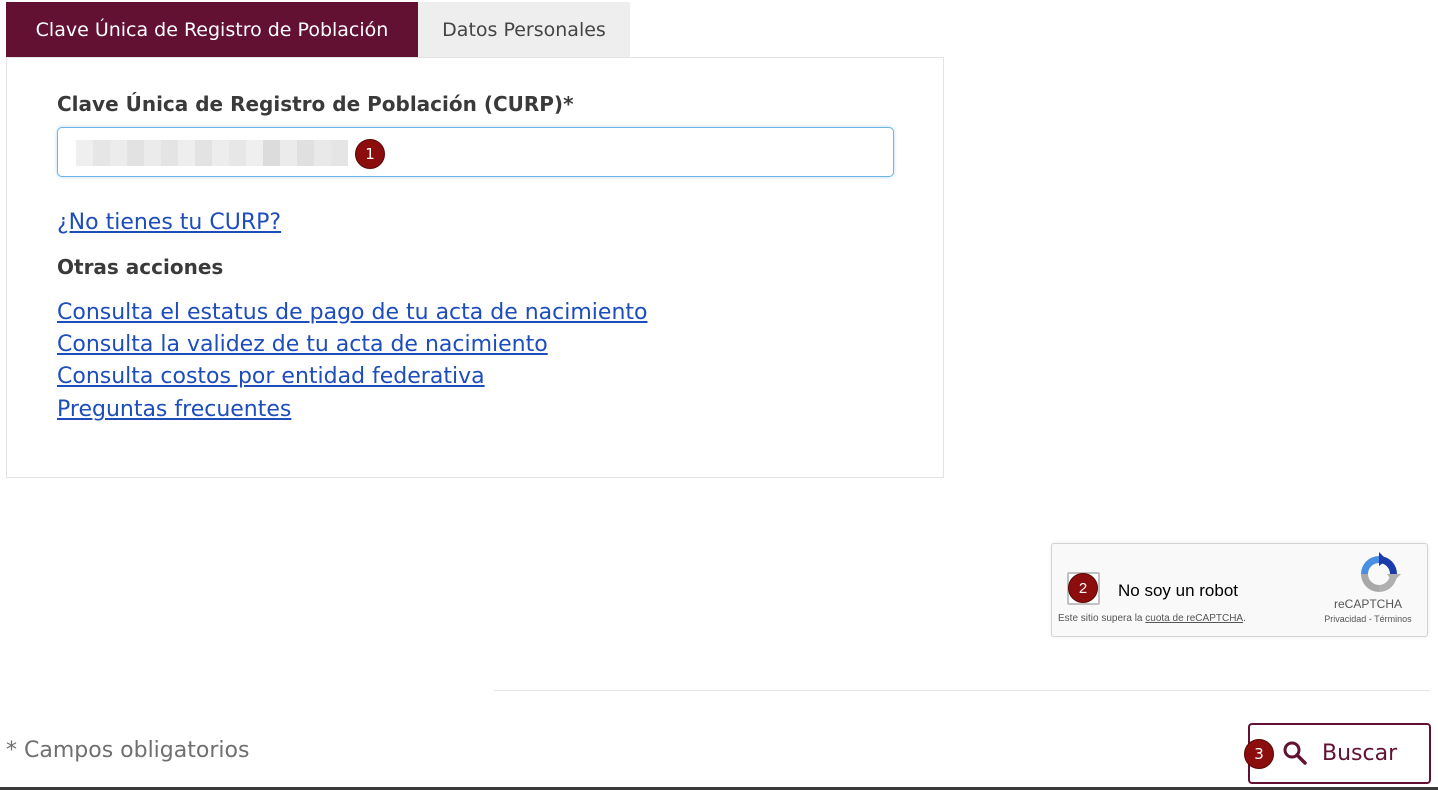 The width and height of the screenshot is (1438, 790). What do you see at coordinates (140, 267) in the screenshot?
I see `other-actions-title: Otras acciones` at bounding box center [140, 267].